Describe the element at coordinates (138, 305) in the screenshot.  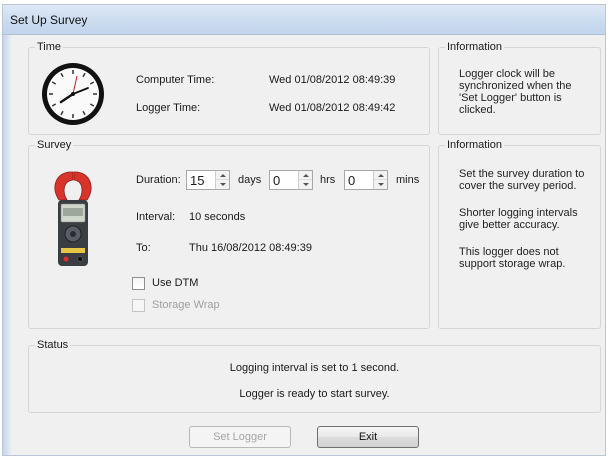
I see `storage-wrap-checkbox` at that location.